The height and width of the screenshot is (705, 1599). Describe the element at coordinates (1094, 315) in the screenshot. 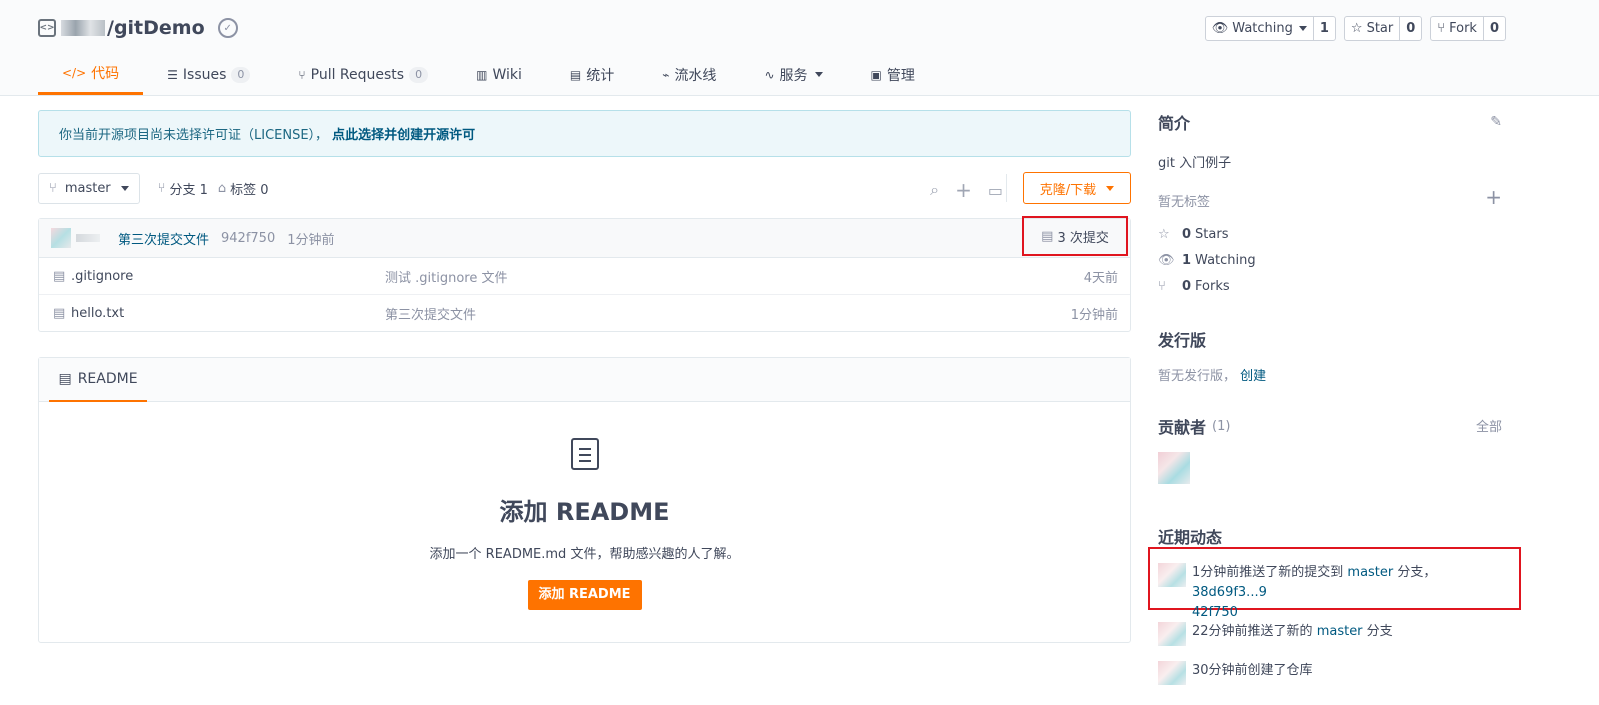

I see `file-time: 1分钟前` at that location.